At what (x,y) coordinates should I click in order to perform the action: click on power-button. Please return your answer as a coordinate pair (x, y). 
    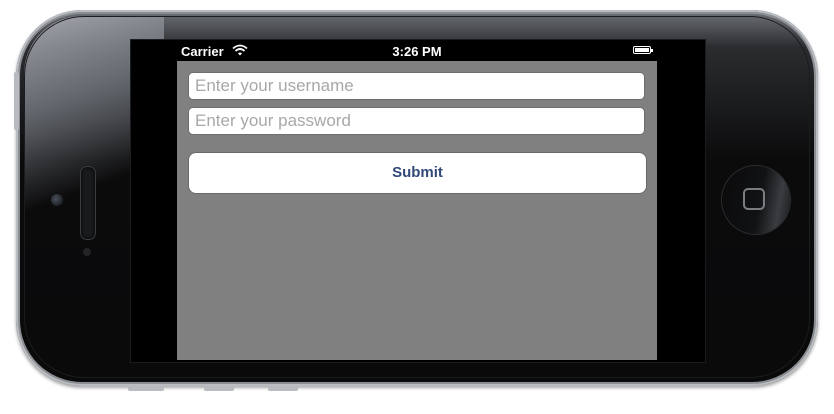
    Looking at the image, I should click on (146, 388).